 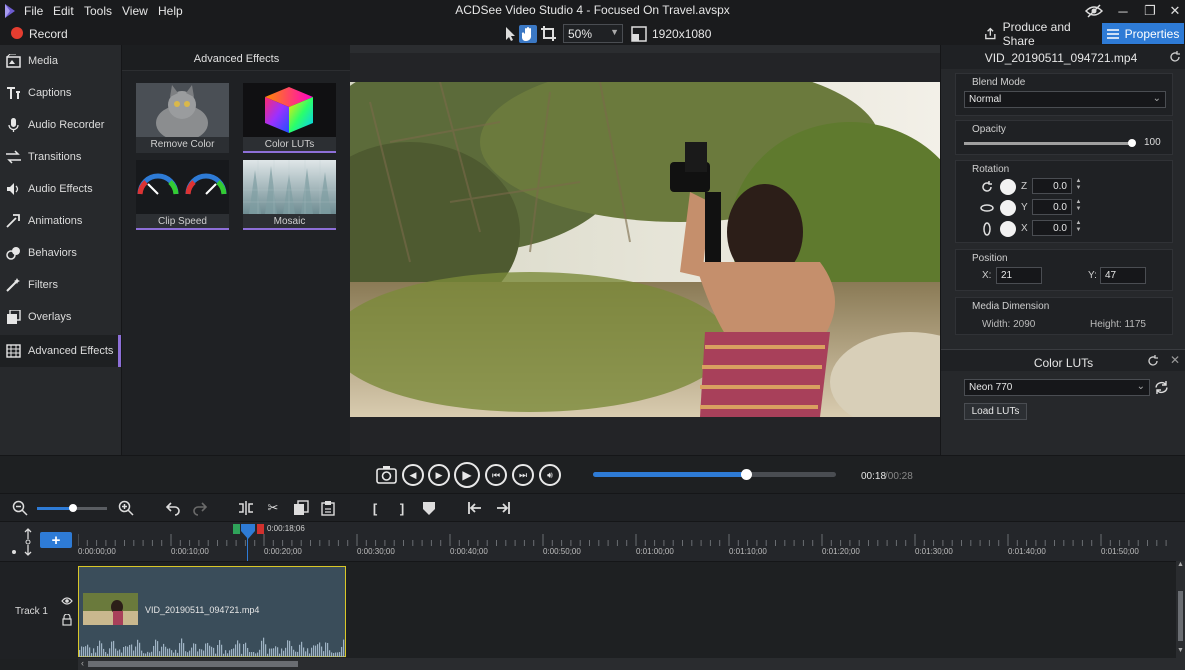 What do you see at coordinates (67, 620) in the screenshot?
I see `lock-icon` at bounding box center [67, 620].